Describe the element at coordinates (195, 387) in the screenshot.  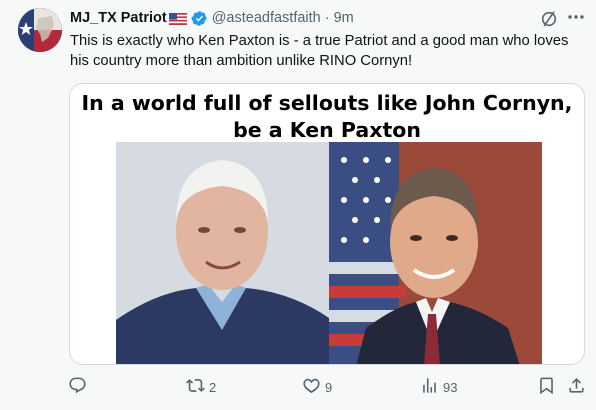
I see `retweet-icon` at that location.